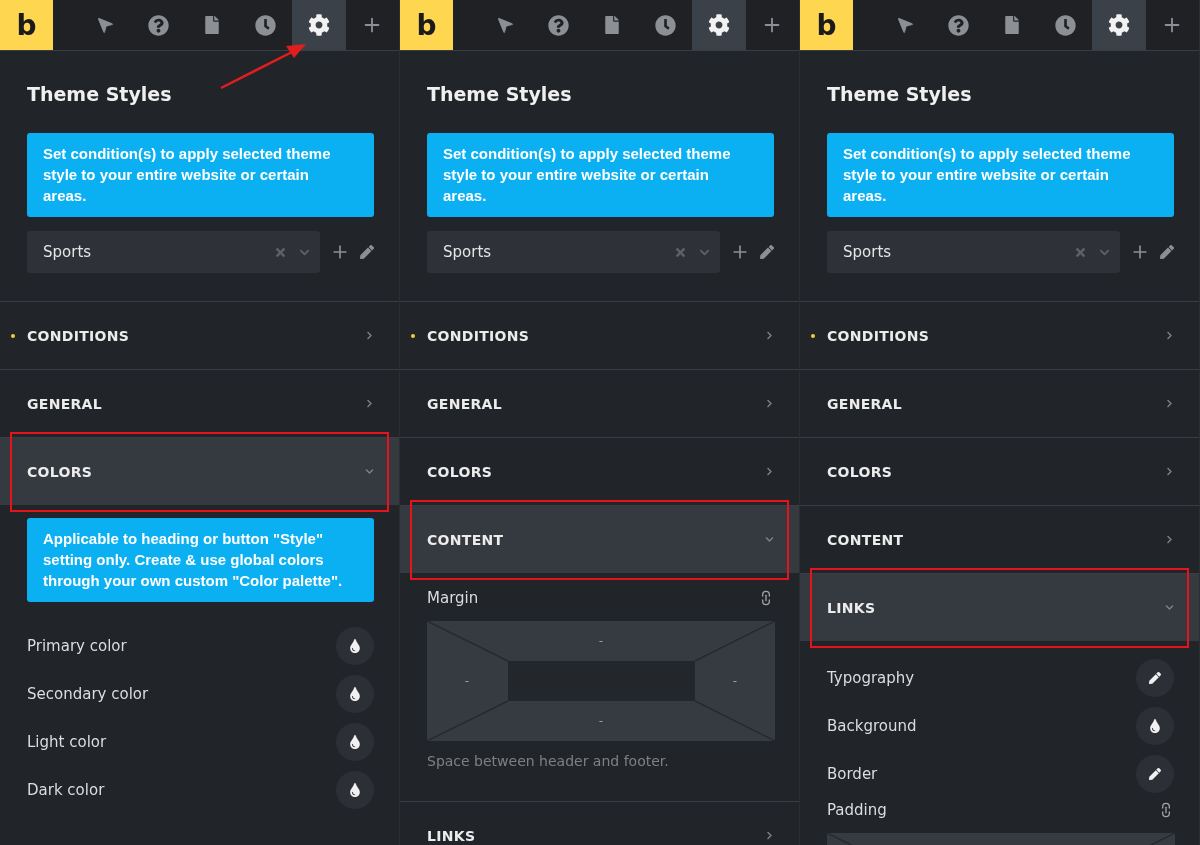 The height and width of the screenshot is (845, 1200). I want to click on setting-label: Secondary color, so click(88, 694).